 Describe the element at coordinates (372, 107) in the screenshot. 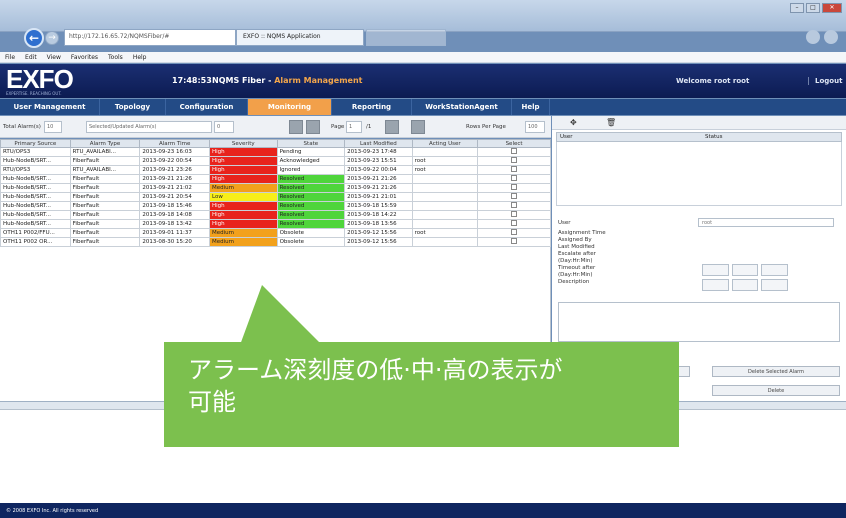

I see `nav-tab: Reporting` at that location.